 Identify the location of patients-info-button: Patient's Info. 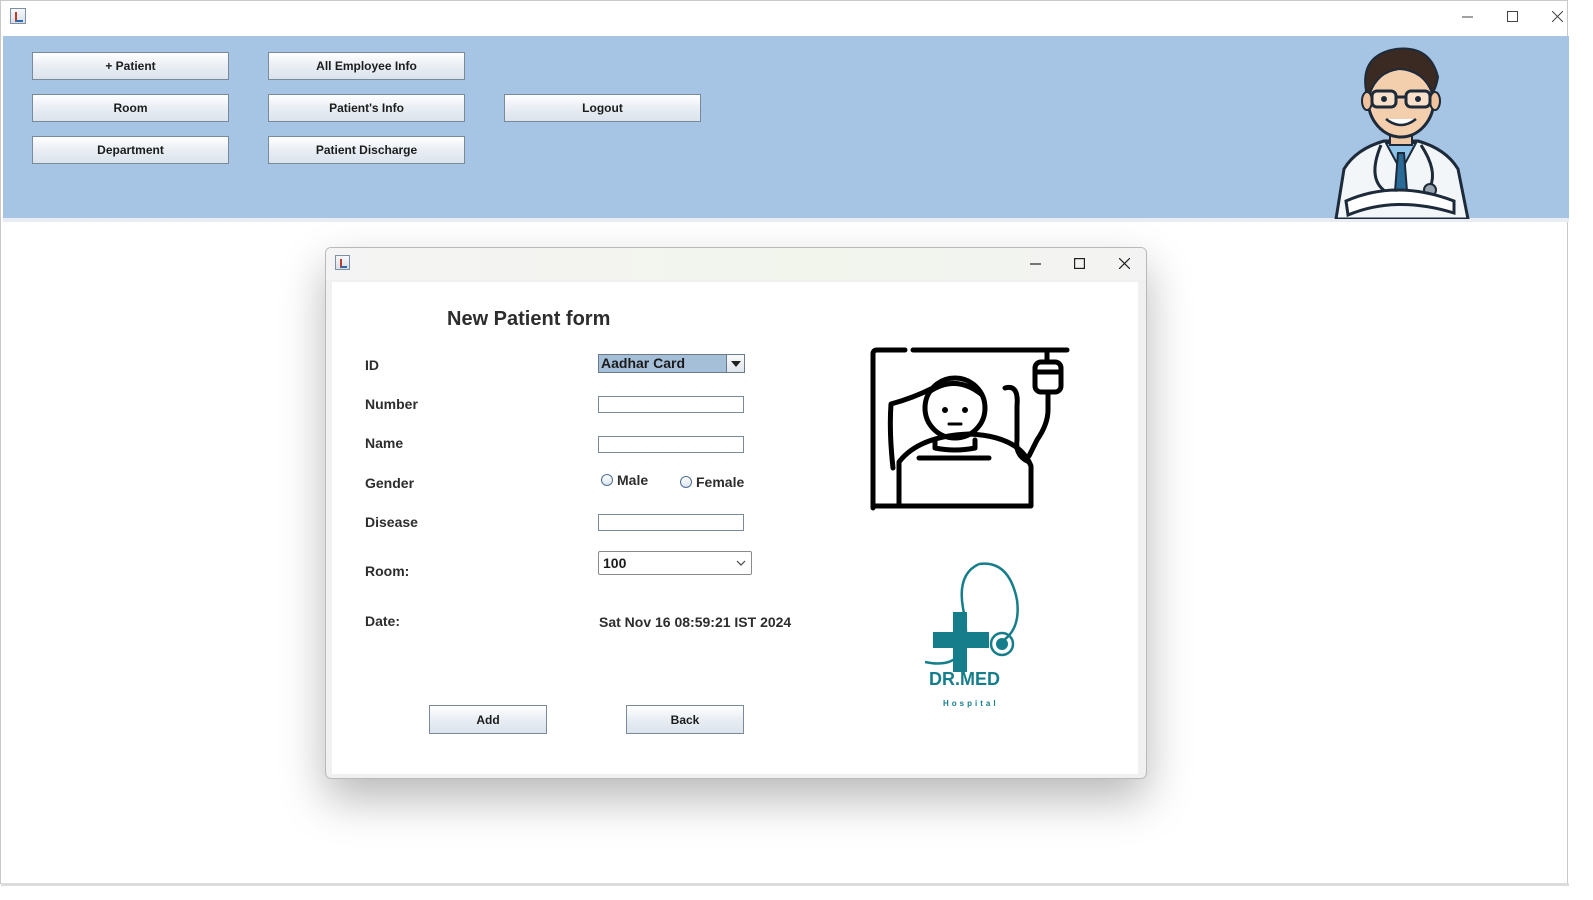
(366, 108).